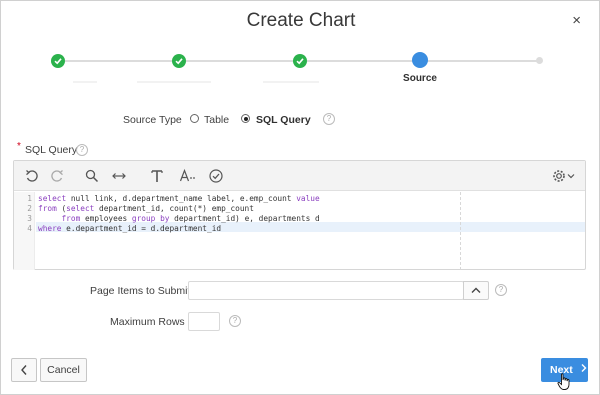 This screenshot has height=395, width=600. What do you see at coordinates (565, 176) in the screenshot?
I see `settings-icon` at bounding box center [565, 176].